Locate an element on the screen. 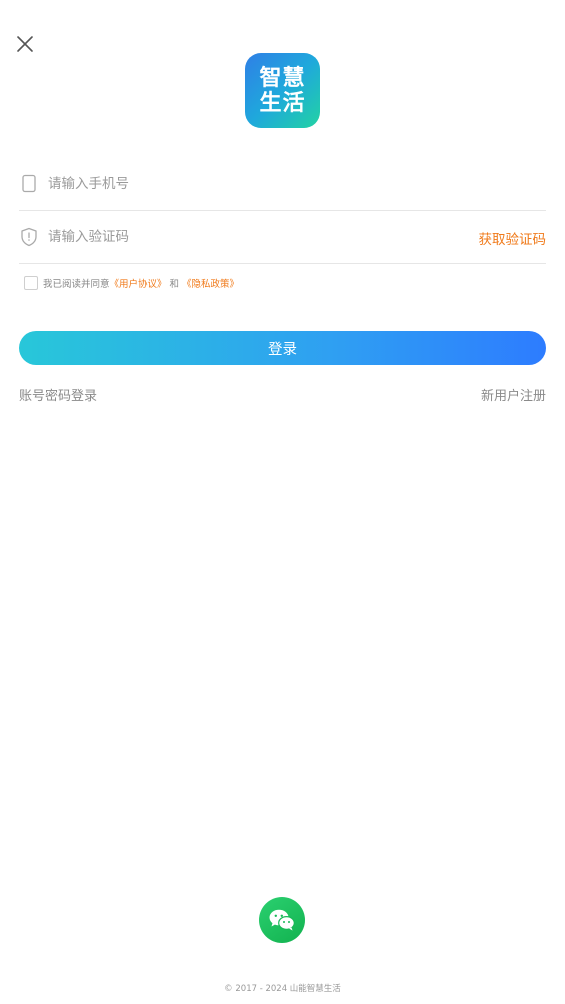 This screenshot has width=565, height=1004. app-logo: 智慧 生活 is located at coordinates (282, 90).